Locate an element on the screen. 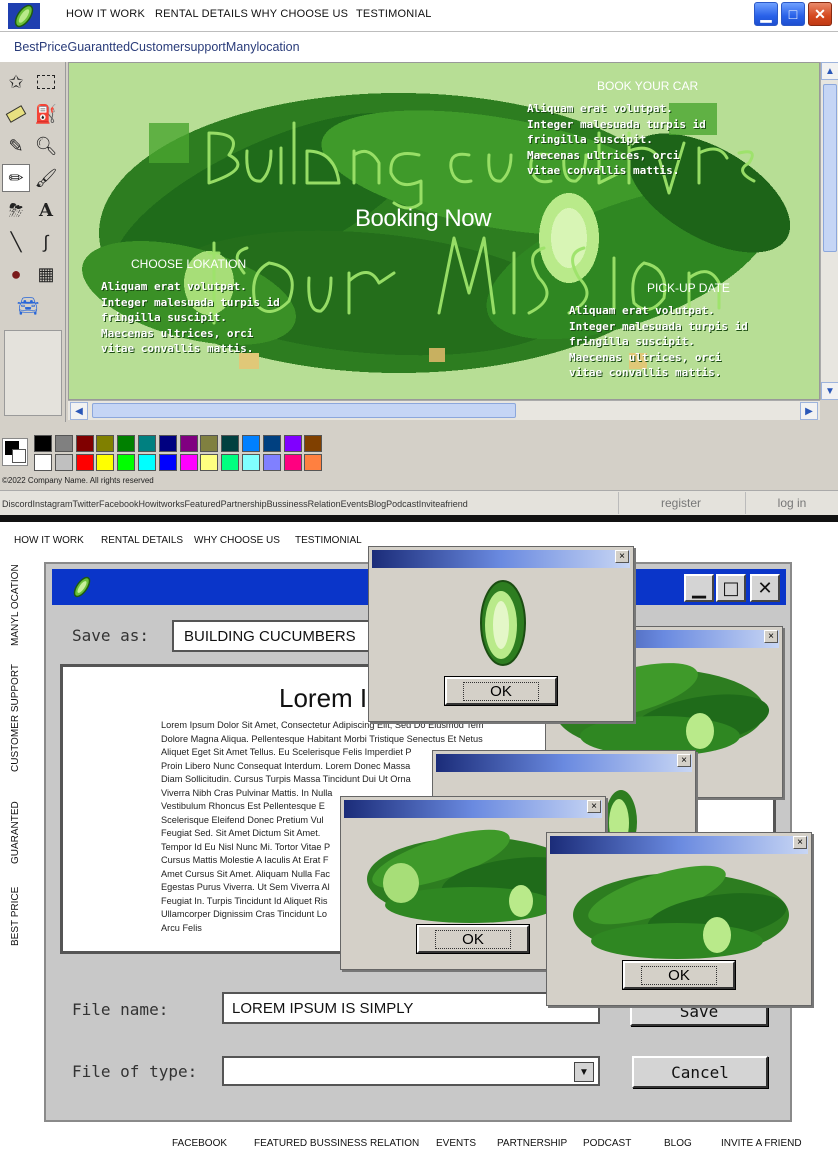 The width and height of the screenshot is (838, 1160). airbrush-icon: ⛈︎ is located at coordinates (16, 210).